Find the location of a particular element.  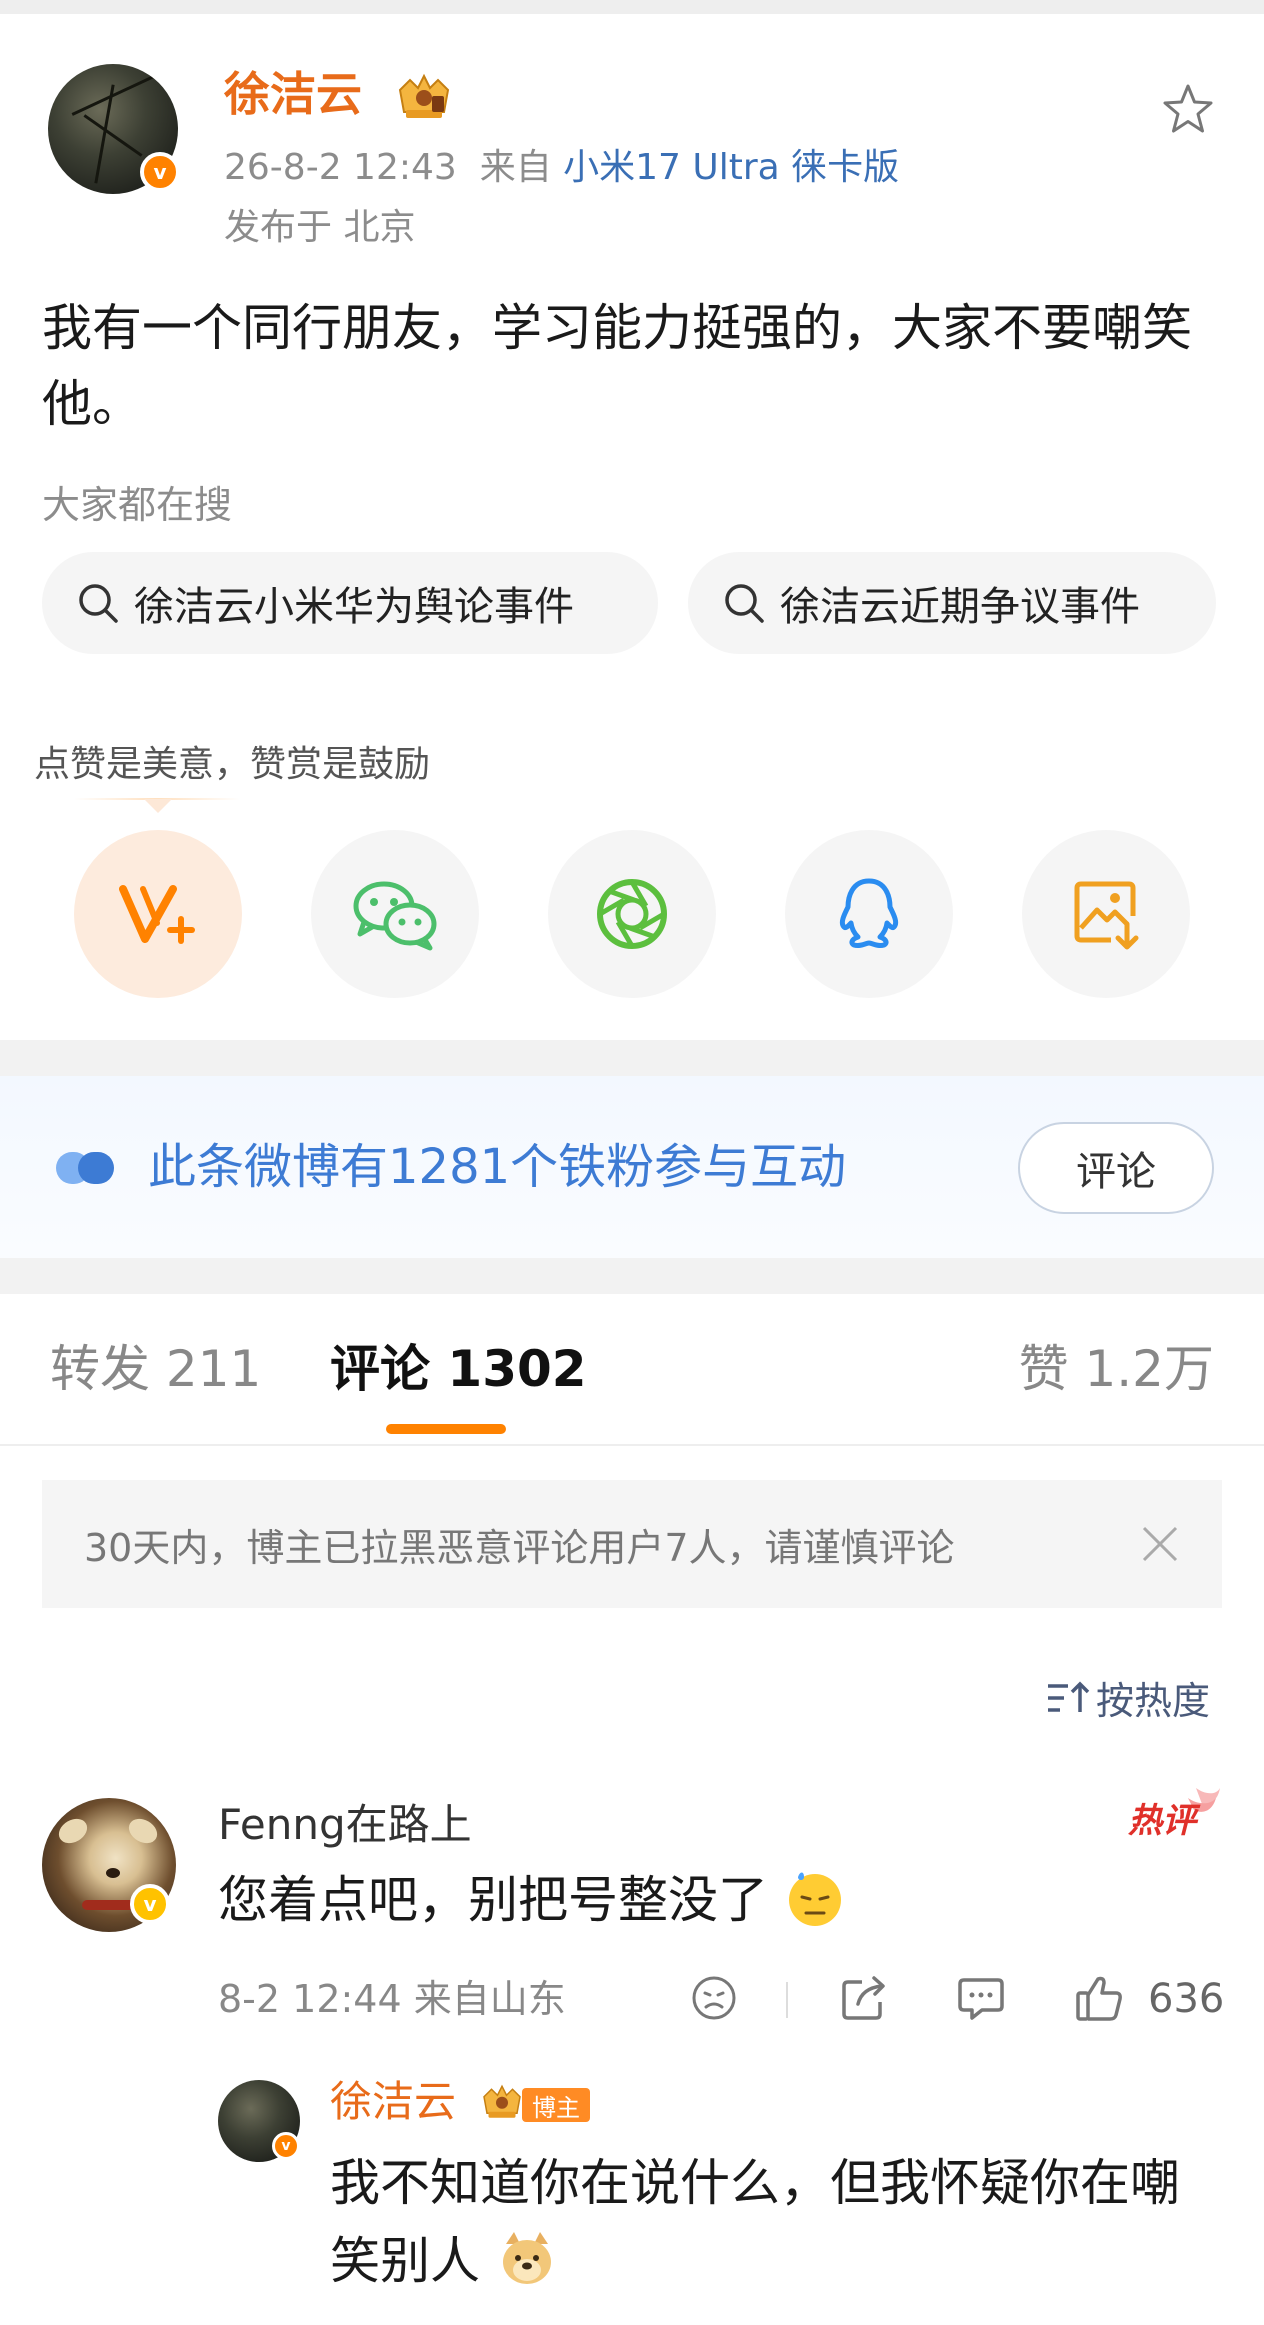

like-button is located at coordinates (1099, 1998).